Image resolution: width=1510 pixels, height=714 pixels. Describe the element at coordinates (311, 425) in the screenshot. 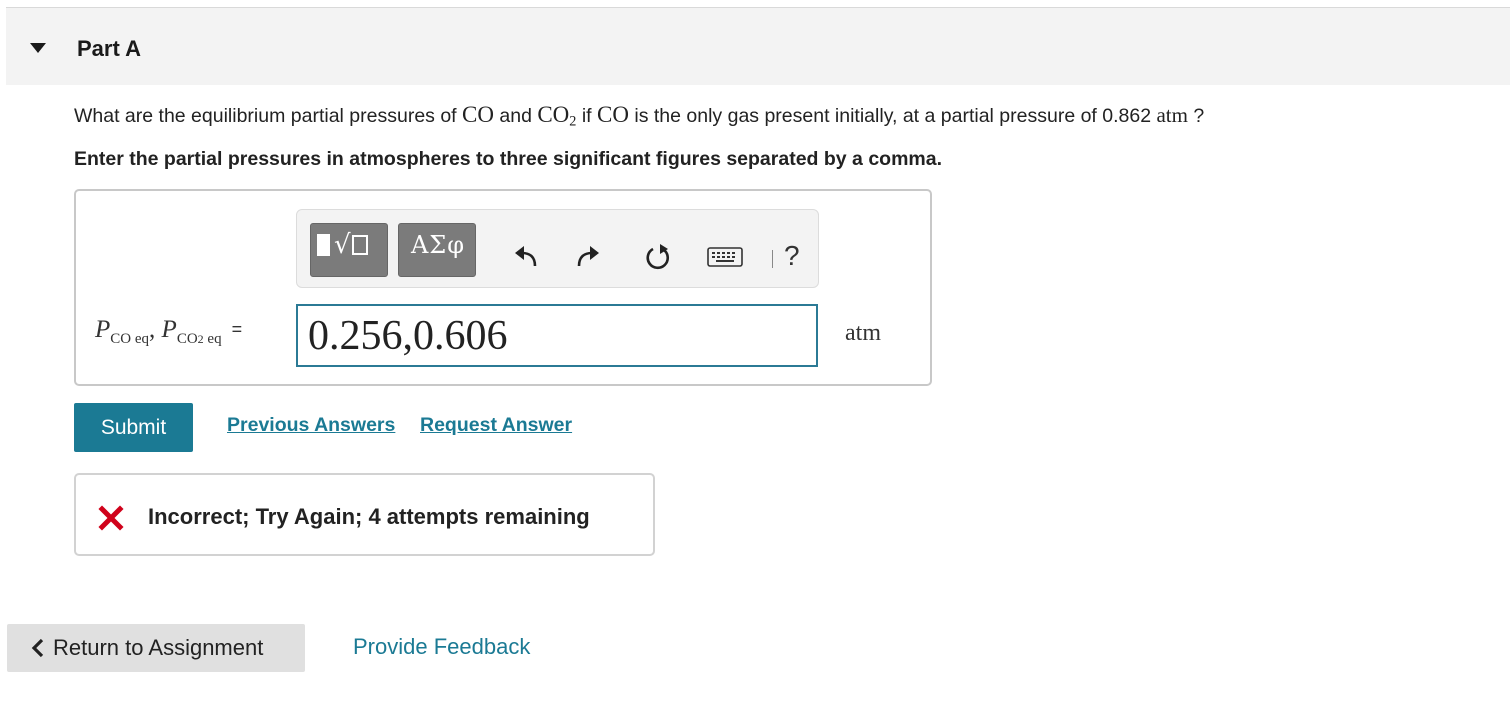

I see `previous-answers-link: Previous Answers` at that location.